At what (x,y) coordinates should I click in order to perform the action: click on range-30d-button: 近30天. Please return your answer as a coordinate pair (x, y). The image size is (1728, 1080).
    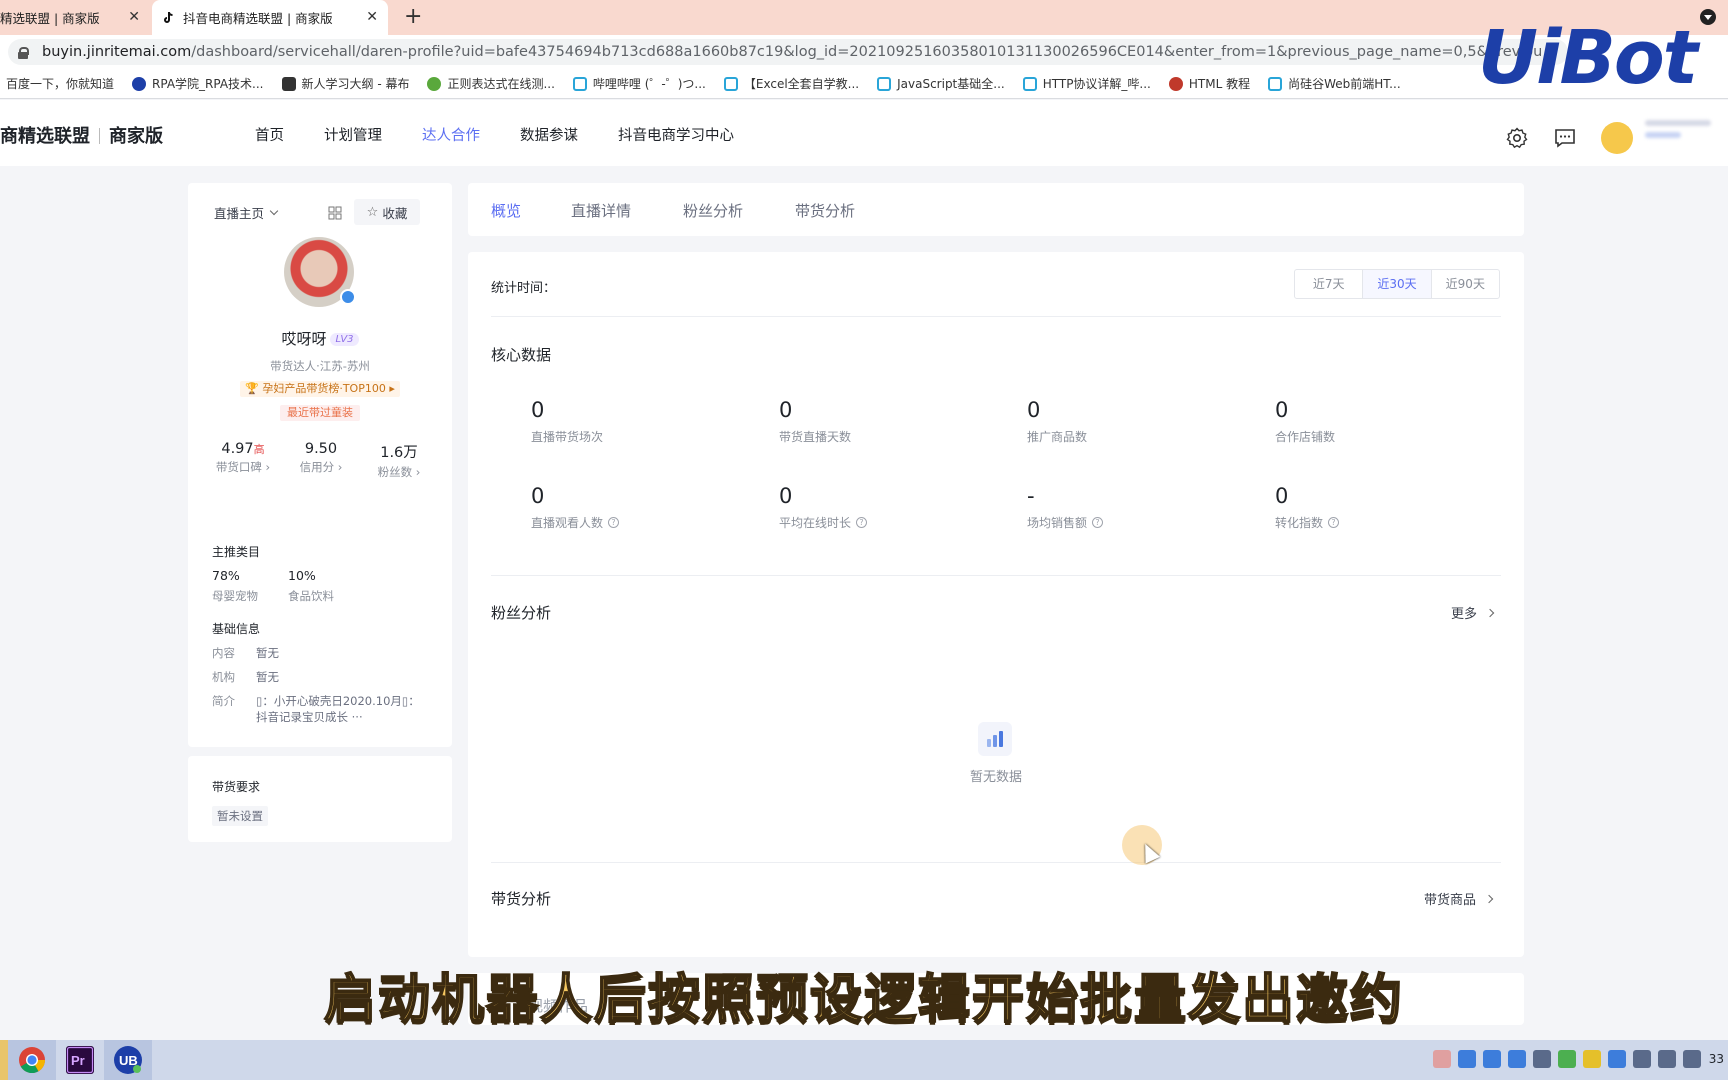
    Looking at the image, I should click on (1396, 284).